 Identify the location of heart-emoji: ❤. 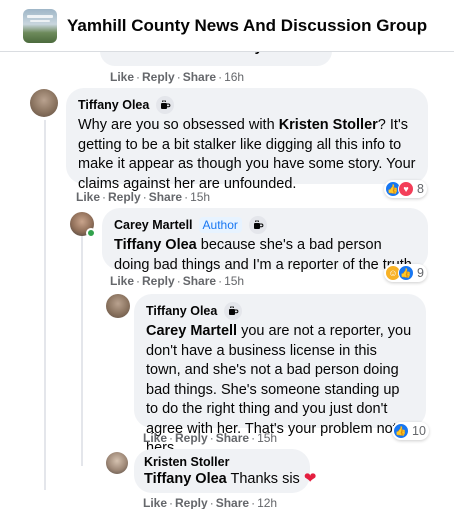
(310, 478).